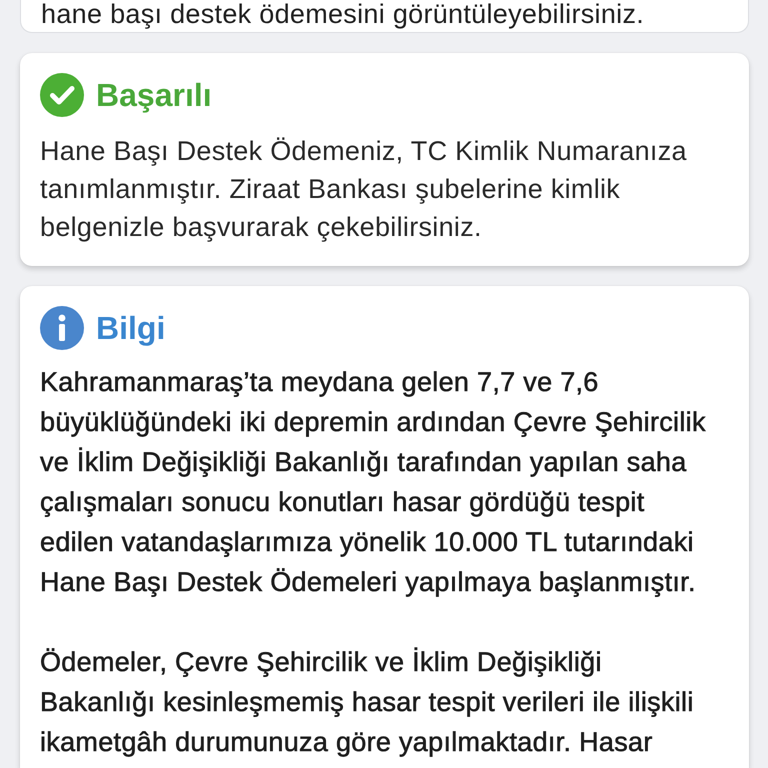 The height and width of the screenshot is (768, 768). What do you see at coordinates (62, 328) in the screenshot?
I see `info-icon` at bounding box center [62, 328].